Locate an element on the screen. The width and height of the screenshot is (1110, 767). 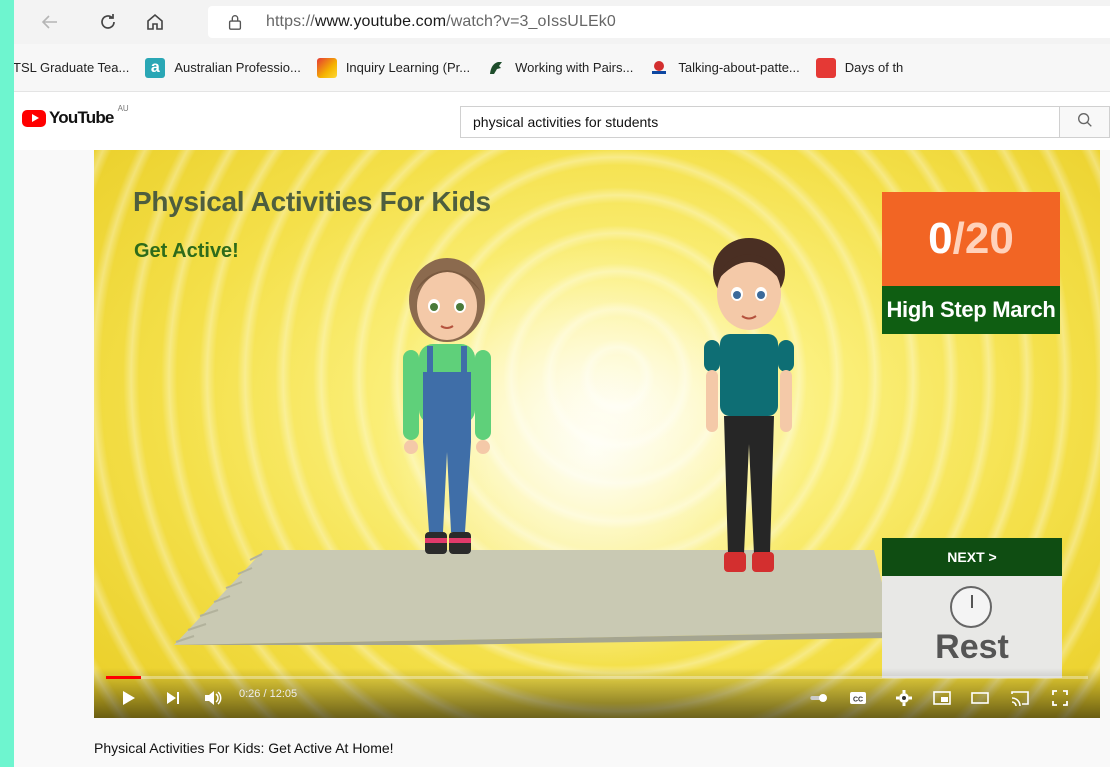
svg-text: CC is located at coordinates (858, 700).